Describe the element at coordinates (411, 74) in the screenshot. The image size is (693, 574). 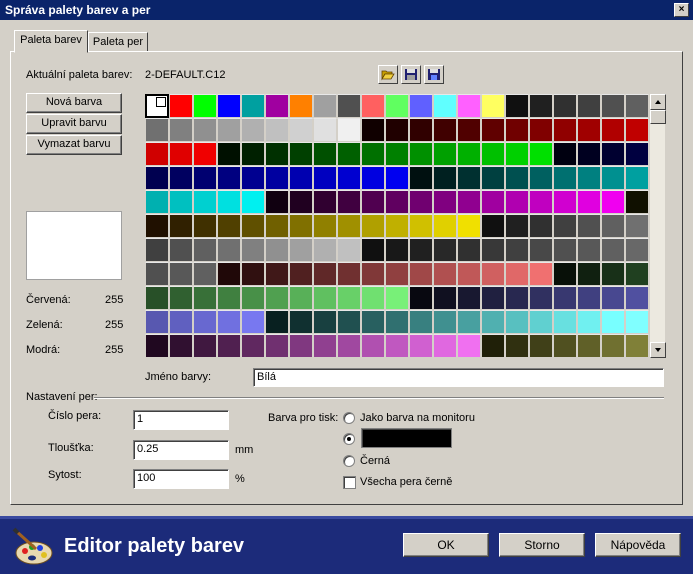
I see `save-icon` at that location.